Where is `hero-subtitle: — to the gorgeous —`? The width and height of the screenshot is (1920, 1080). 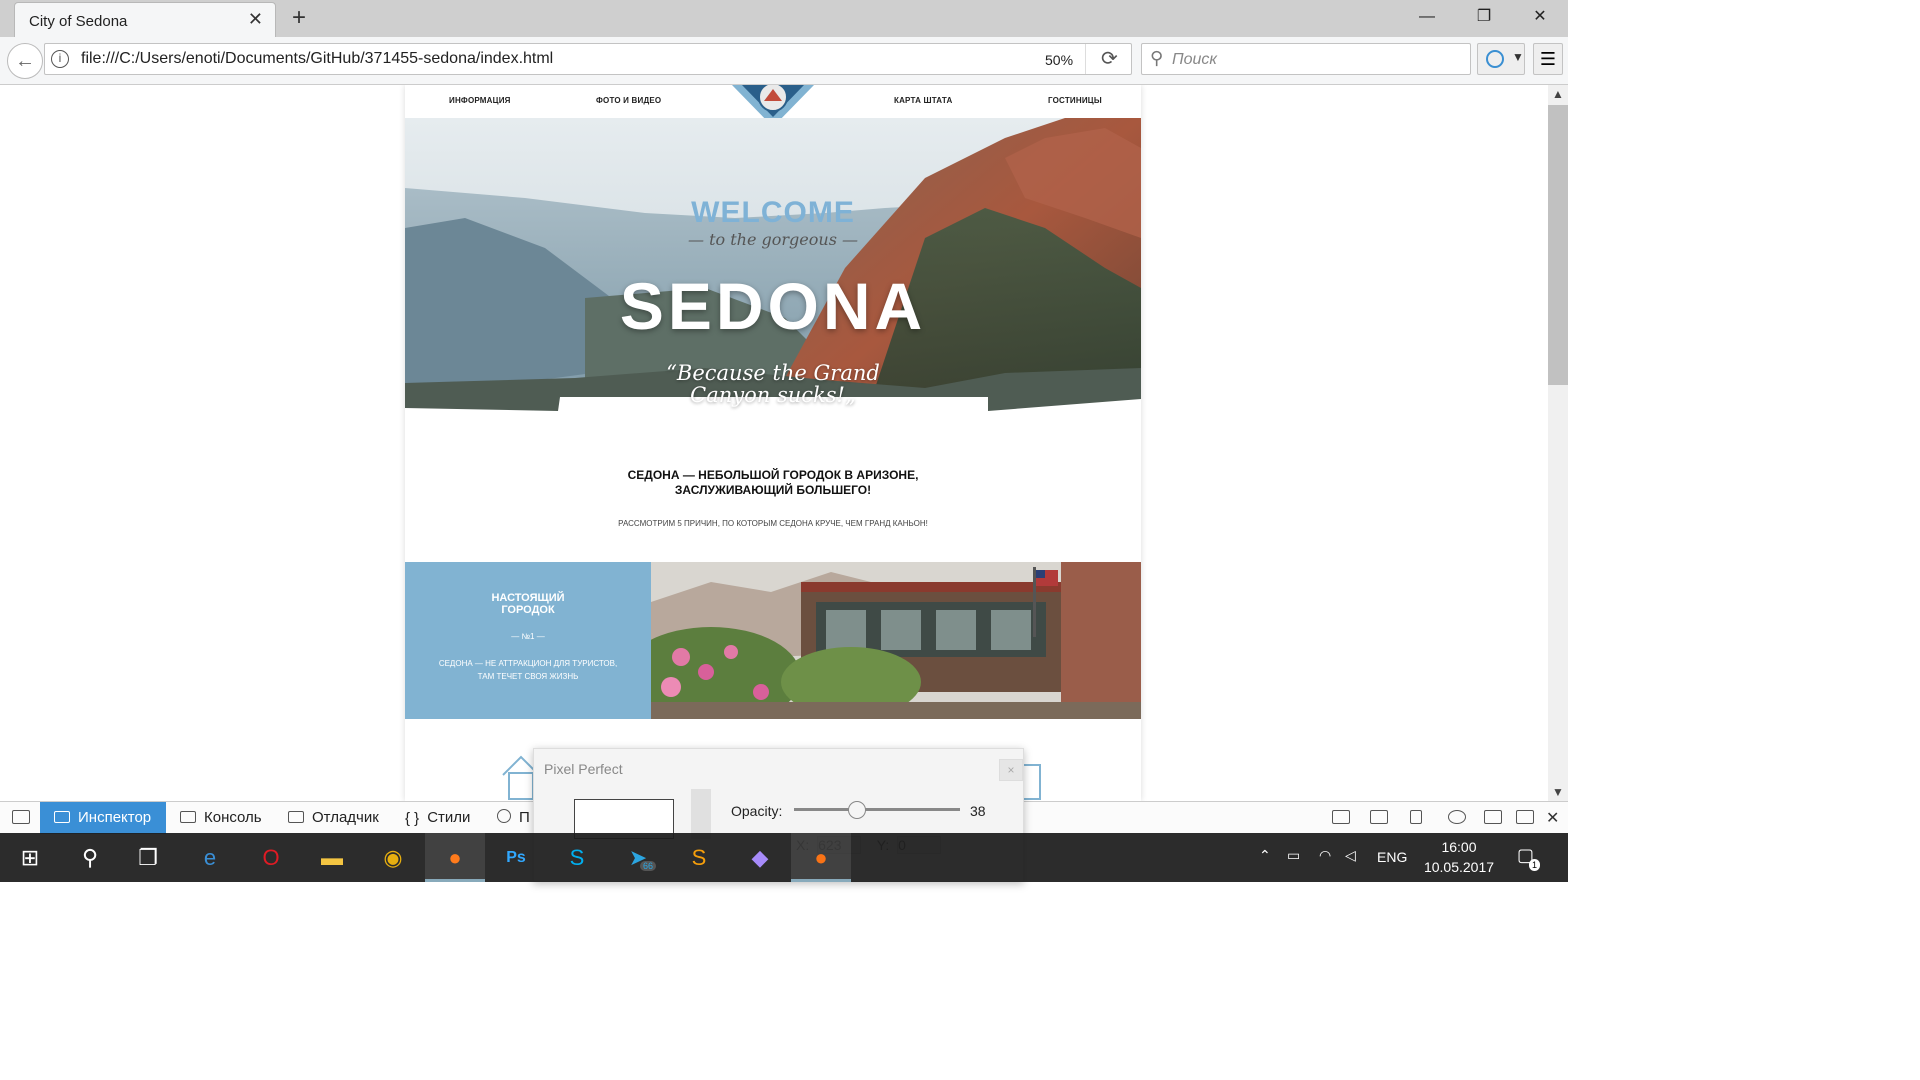 hero-subtitle: — to the gorgeous — is located at coordinates (773, 239).